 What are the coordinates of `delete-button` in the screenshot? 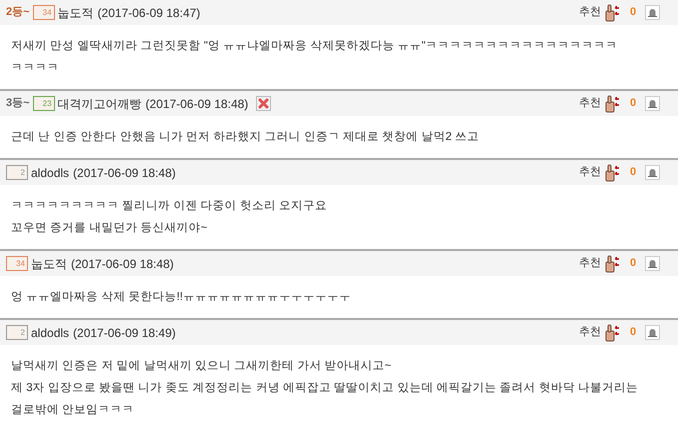 It's located at (264, 103).